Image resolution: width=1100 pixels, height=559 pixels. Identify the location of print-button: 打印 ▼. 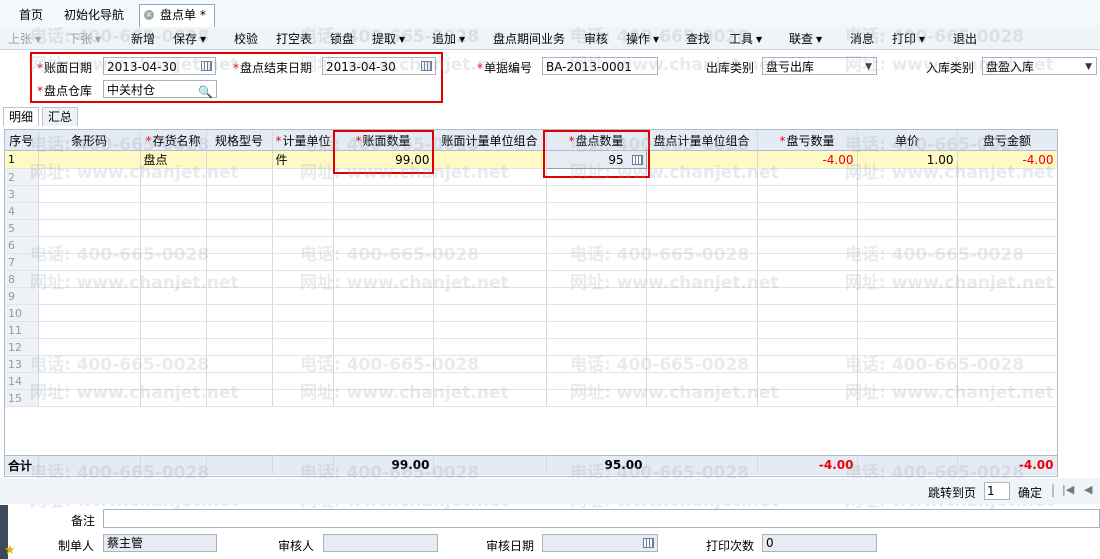
(908, 38).